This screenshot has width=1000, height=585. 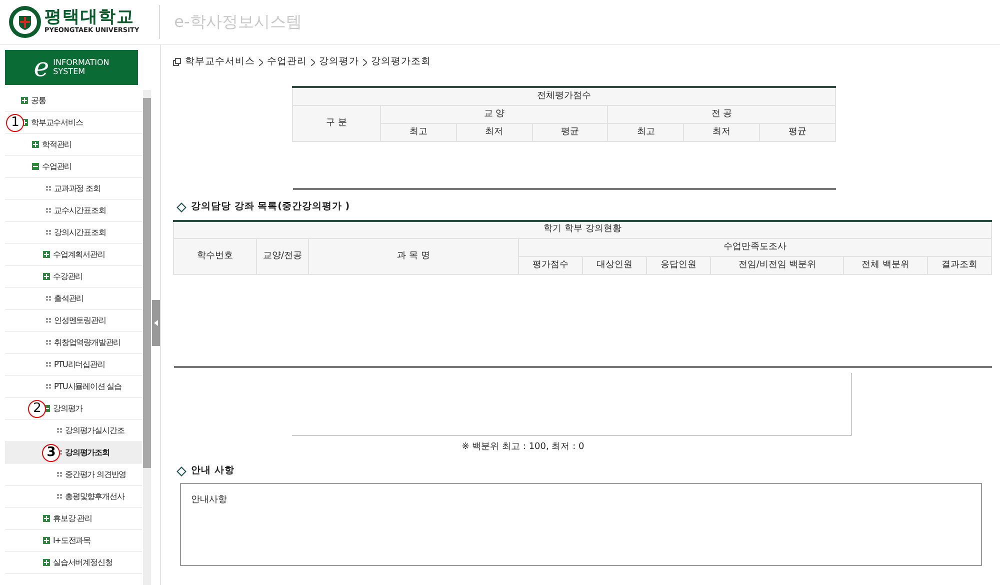 I want to click on menu-item: I+도전과목, so click(x=73, y=541).